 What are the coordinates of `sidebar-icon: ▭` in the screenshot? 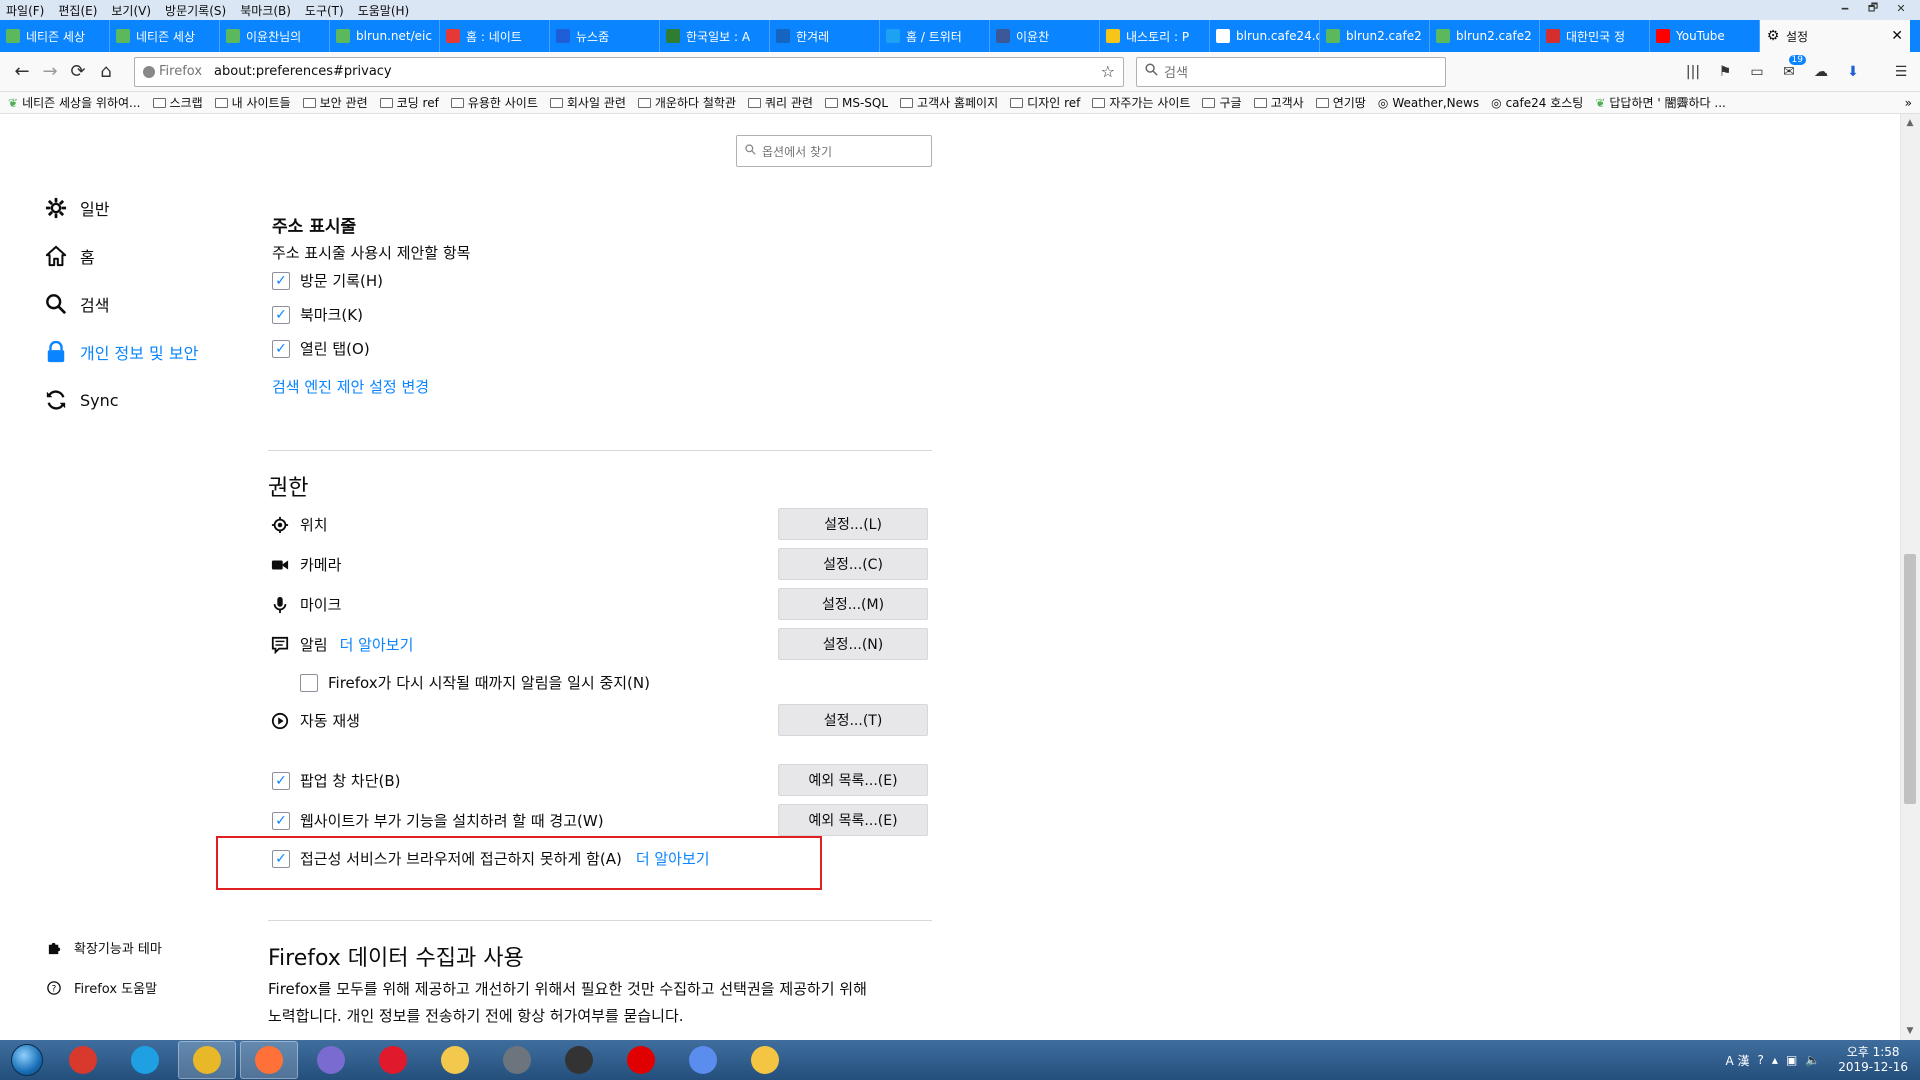 It's located at (1757, 72).